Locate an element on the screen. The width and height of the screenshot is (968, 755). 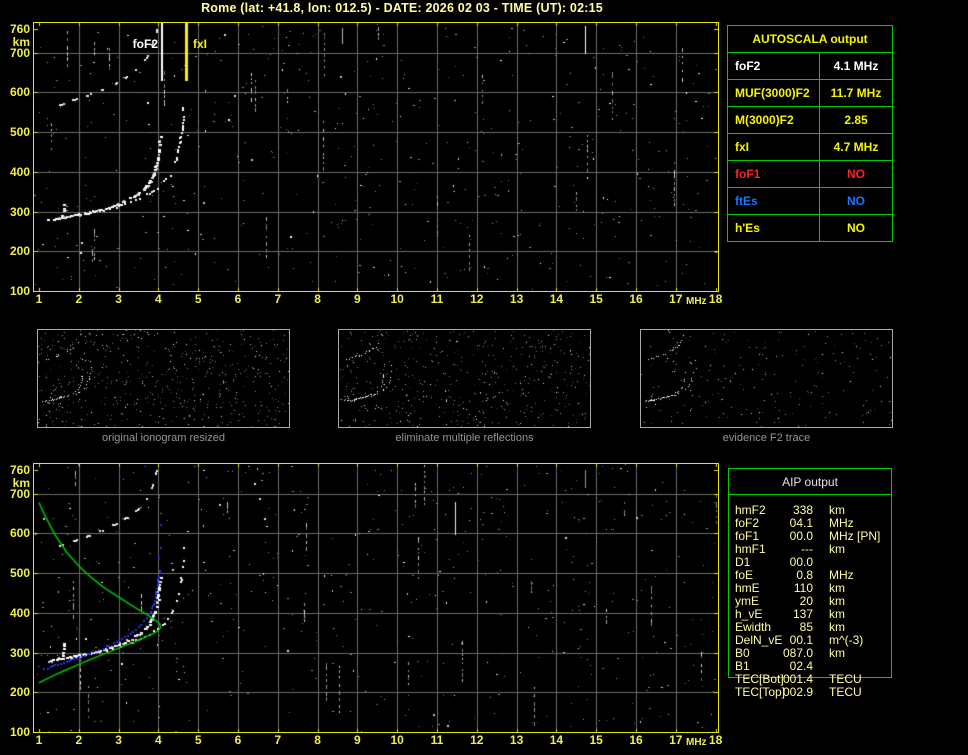
autoscala-row-label: M(3000)F2 is located at coordinates (774, 120).